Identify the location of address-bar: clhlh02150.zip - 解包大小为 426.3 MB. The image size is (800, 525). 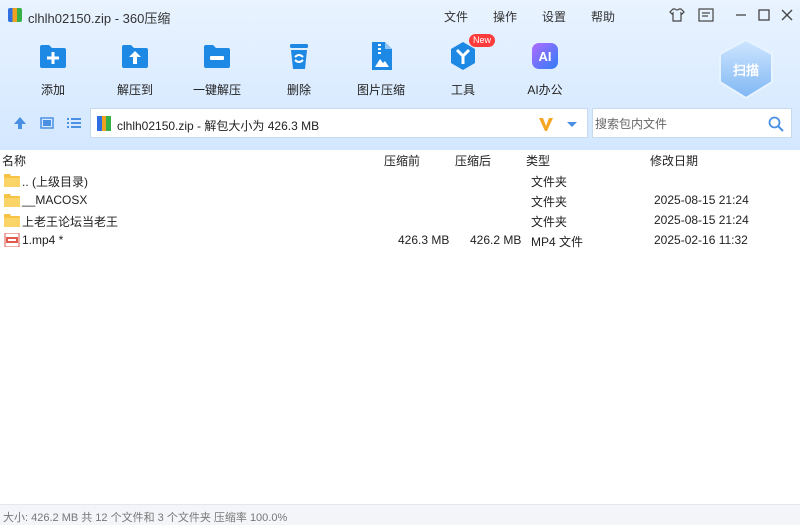
(339, 123).